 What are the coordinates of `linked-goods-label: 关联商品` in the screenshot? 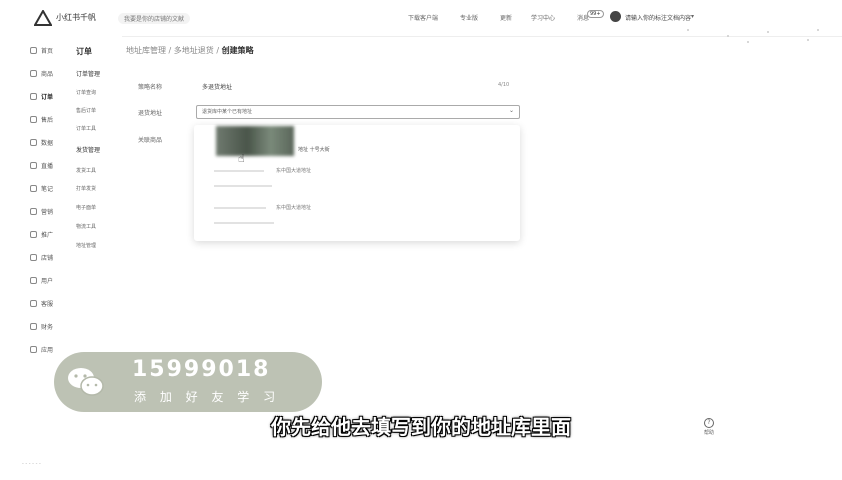 It's located at (150, 140).